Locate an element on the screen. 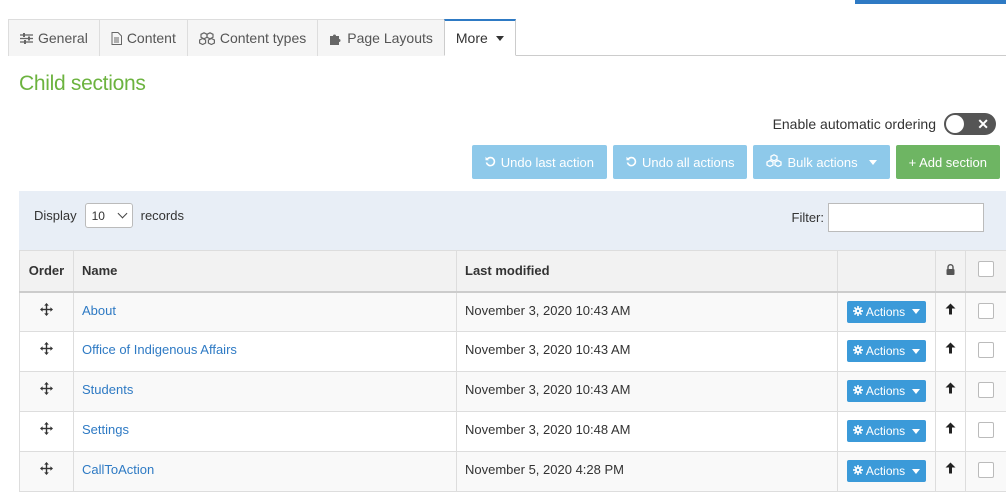 This screenshot has width=1006, height=494. undo-all-button: Undo all actions is located at coordinates (680, 162).